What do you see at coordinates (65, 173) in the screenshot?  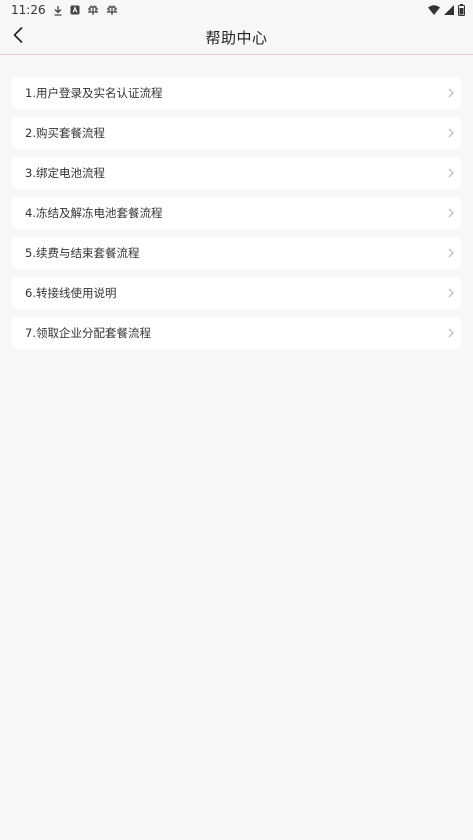 I see `help-item-label: 3.绑定电池流程` at bounding box center [65, 173].